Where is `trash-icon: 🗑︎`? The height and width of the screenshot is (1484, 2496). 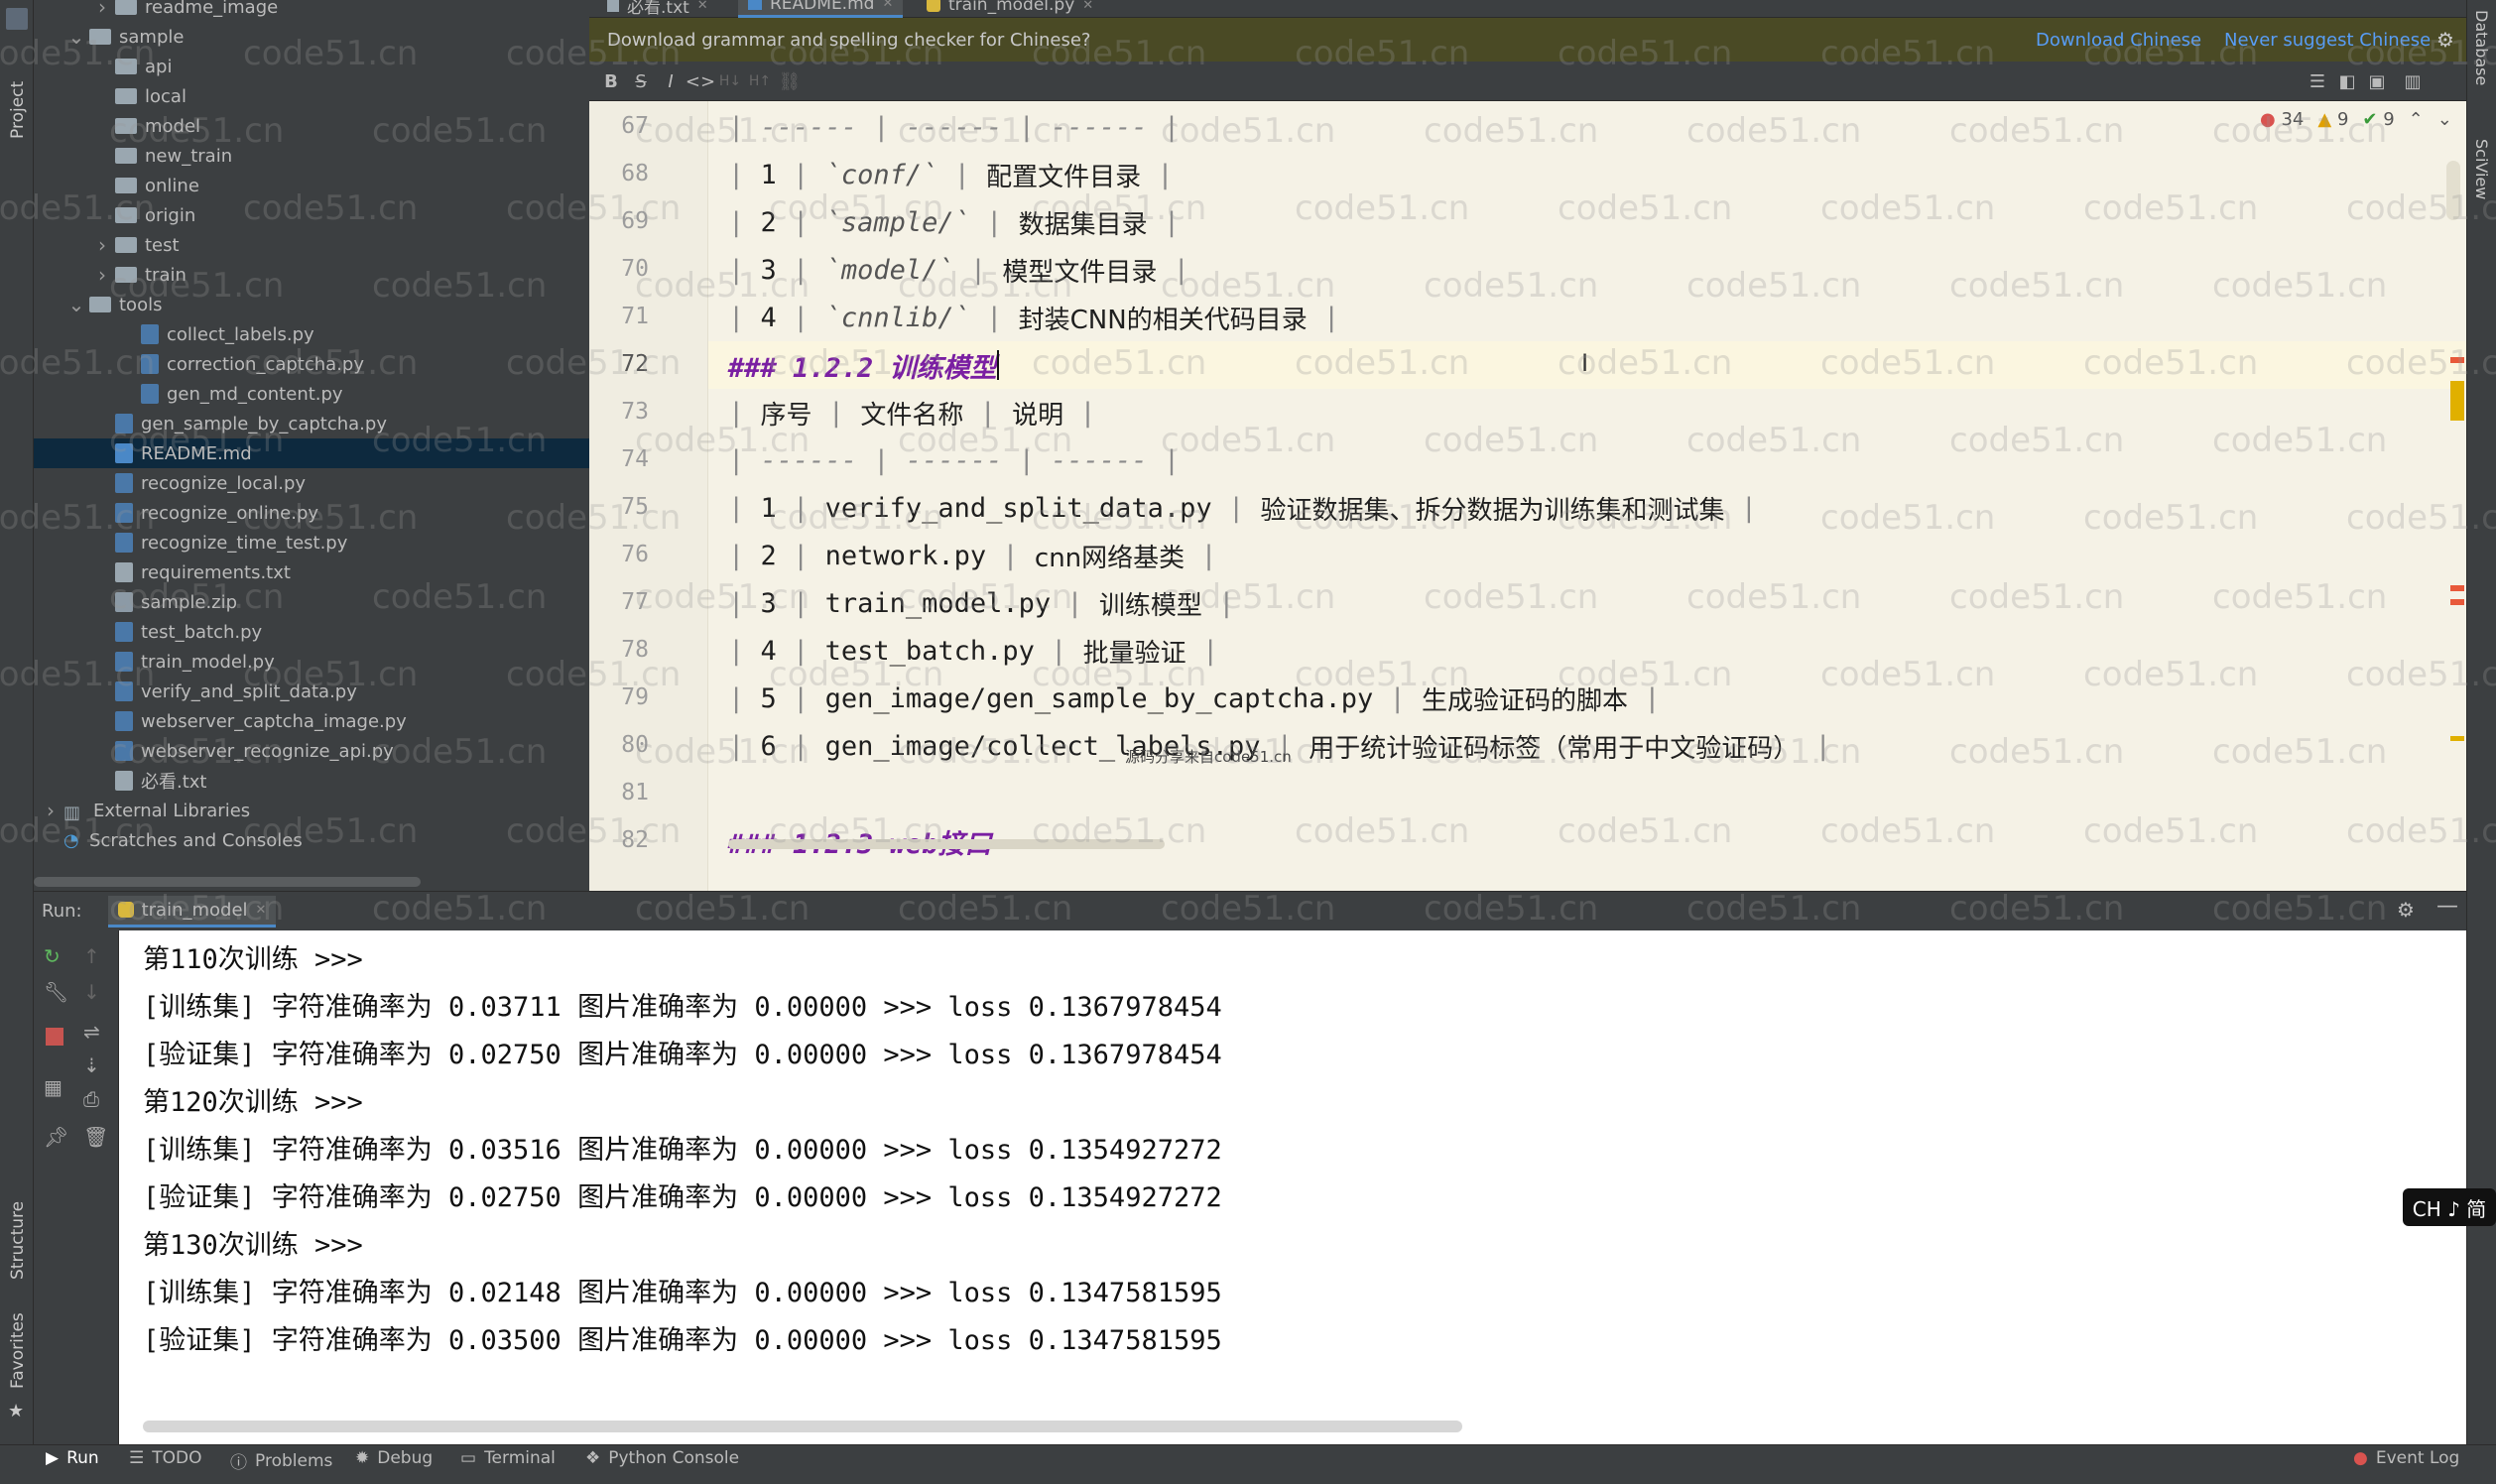 trash-icon: 🗑︎ is located at coordinates (95, 1137).